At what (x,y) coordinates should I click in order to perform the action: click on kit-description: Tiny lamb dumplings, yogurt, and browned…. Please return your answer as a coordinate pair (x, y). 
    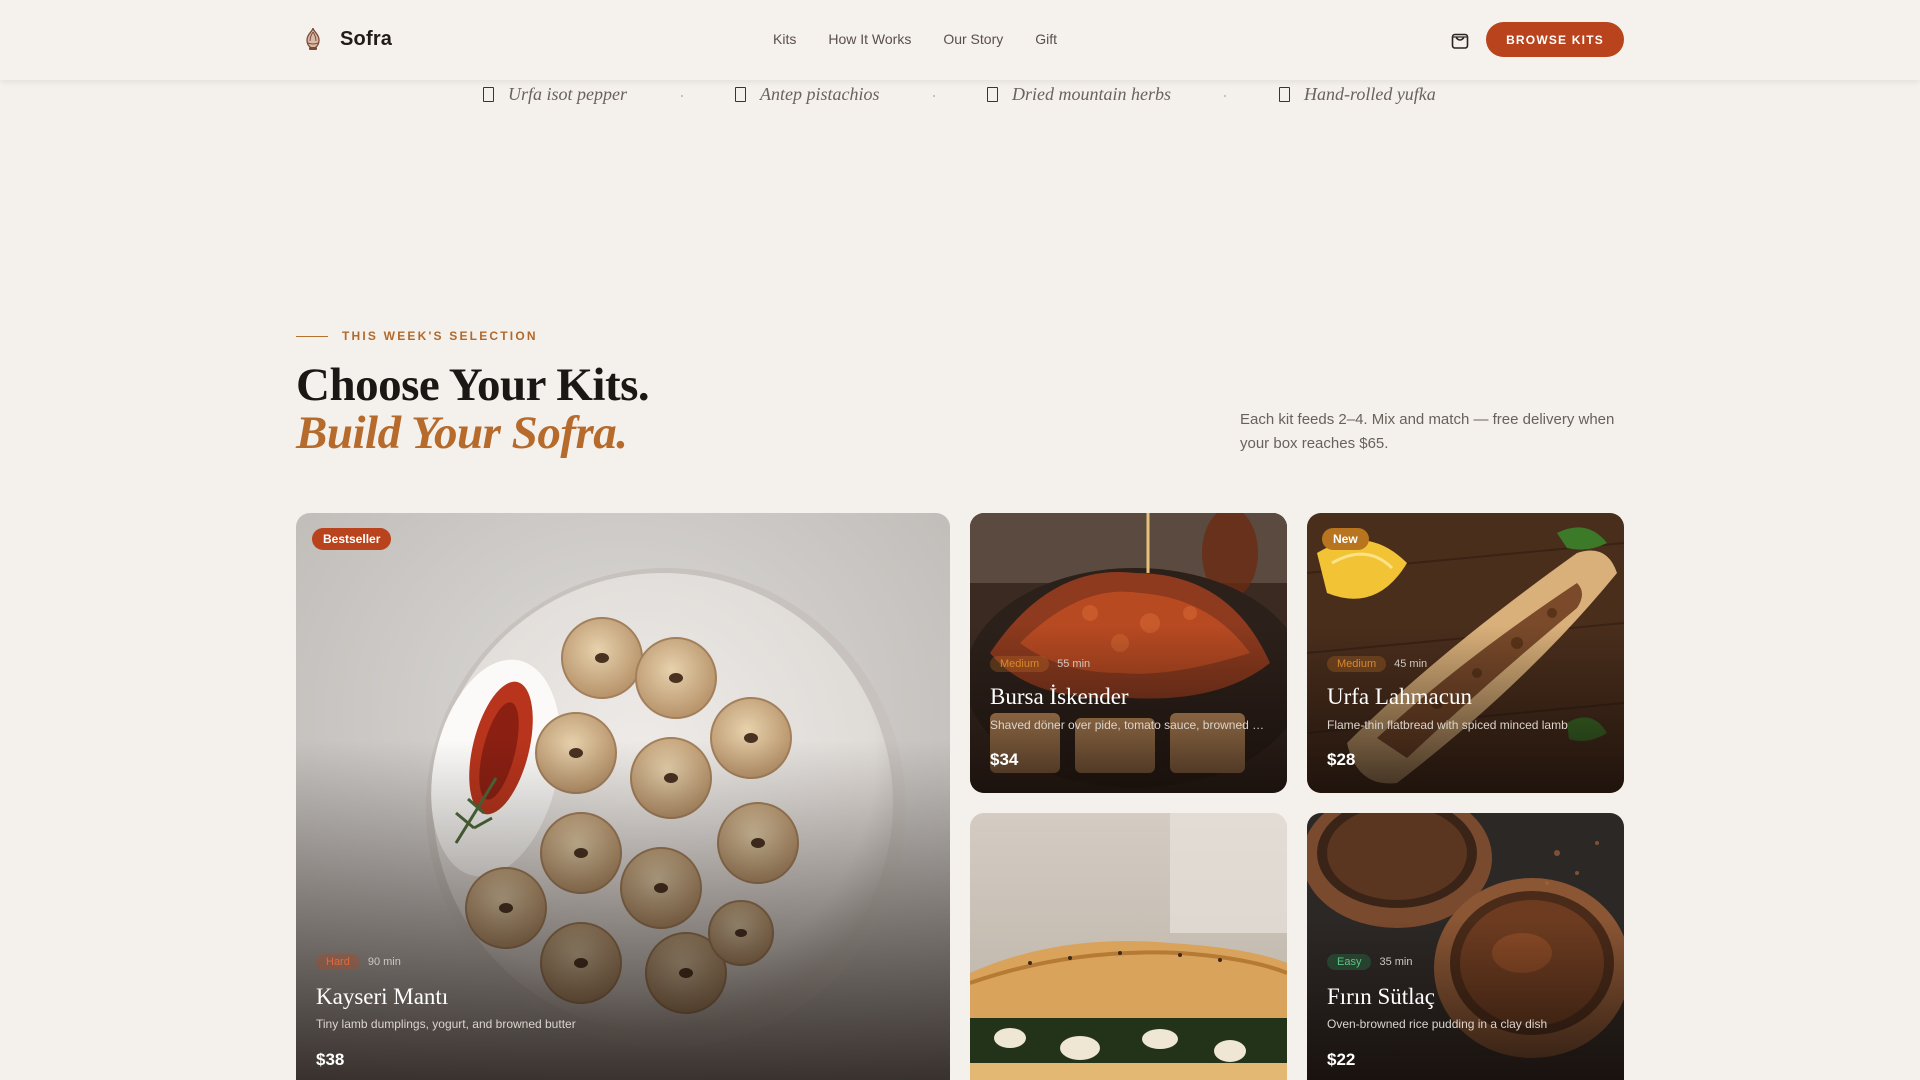
    Looking at the image, I should click on (446, 1024).